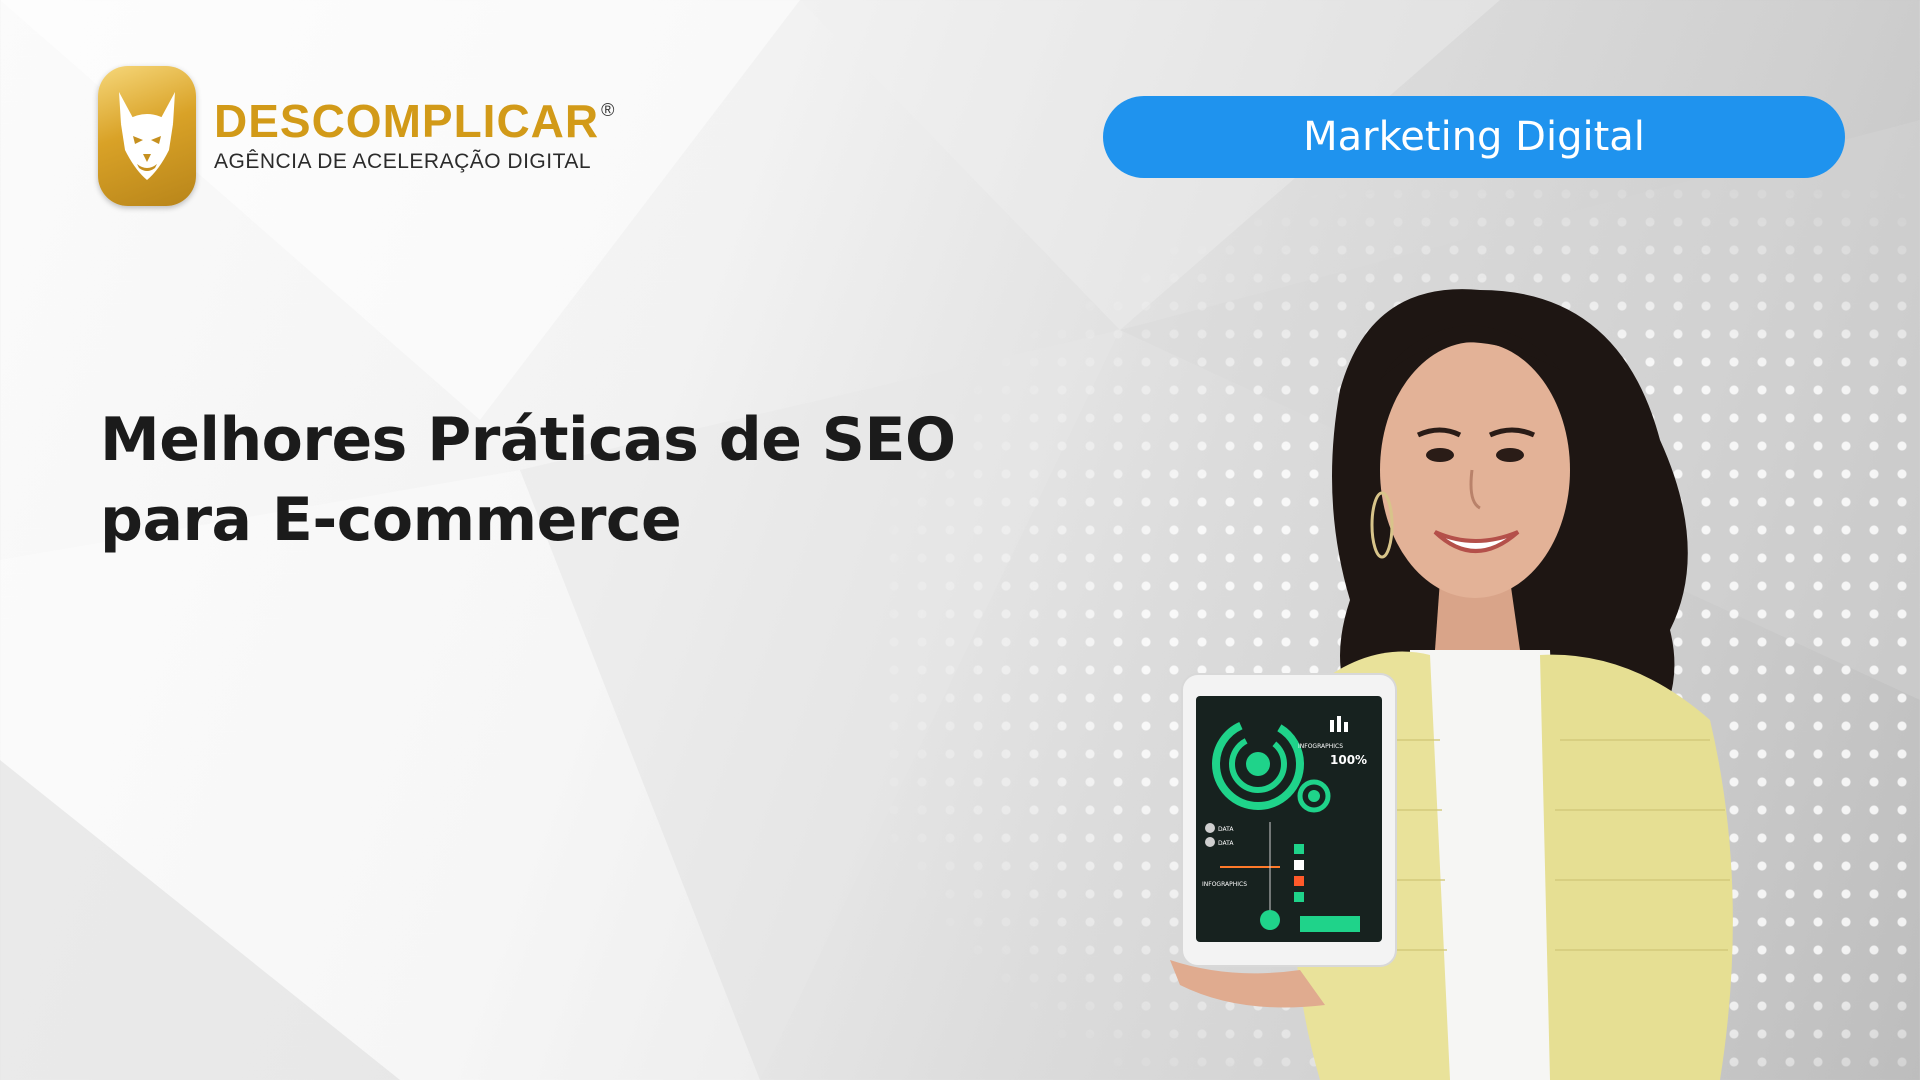  What do you see at coordinates (1226, 829) in the screenshot?
I see `tablet-label-data-1: DATA` at bounding box center [1226, 829].